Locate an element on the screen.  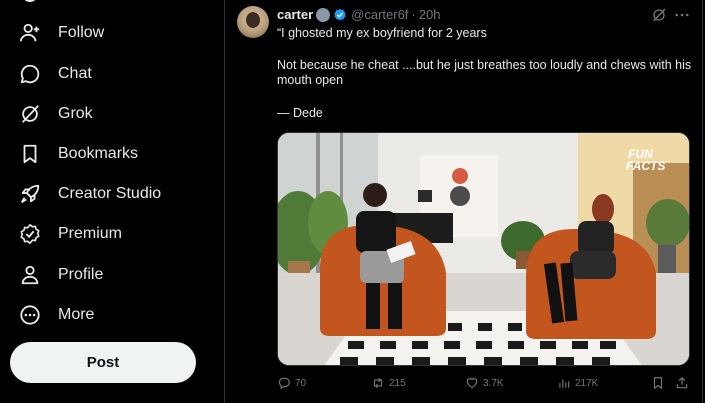
sidebar-item-creator-studio: Creator Studio is located at coordinates (84, 194).